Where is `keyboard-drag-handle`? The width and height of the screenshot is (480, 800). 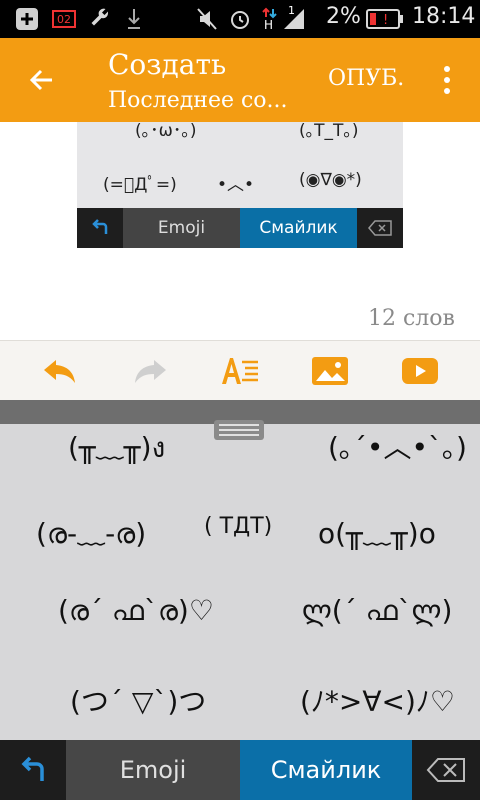 keyboard-drag-handle is located at coordinates (239, 430).